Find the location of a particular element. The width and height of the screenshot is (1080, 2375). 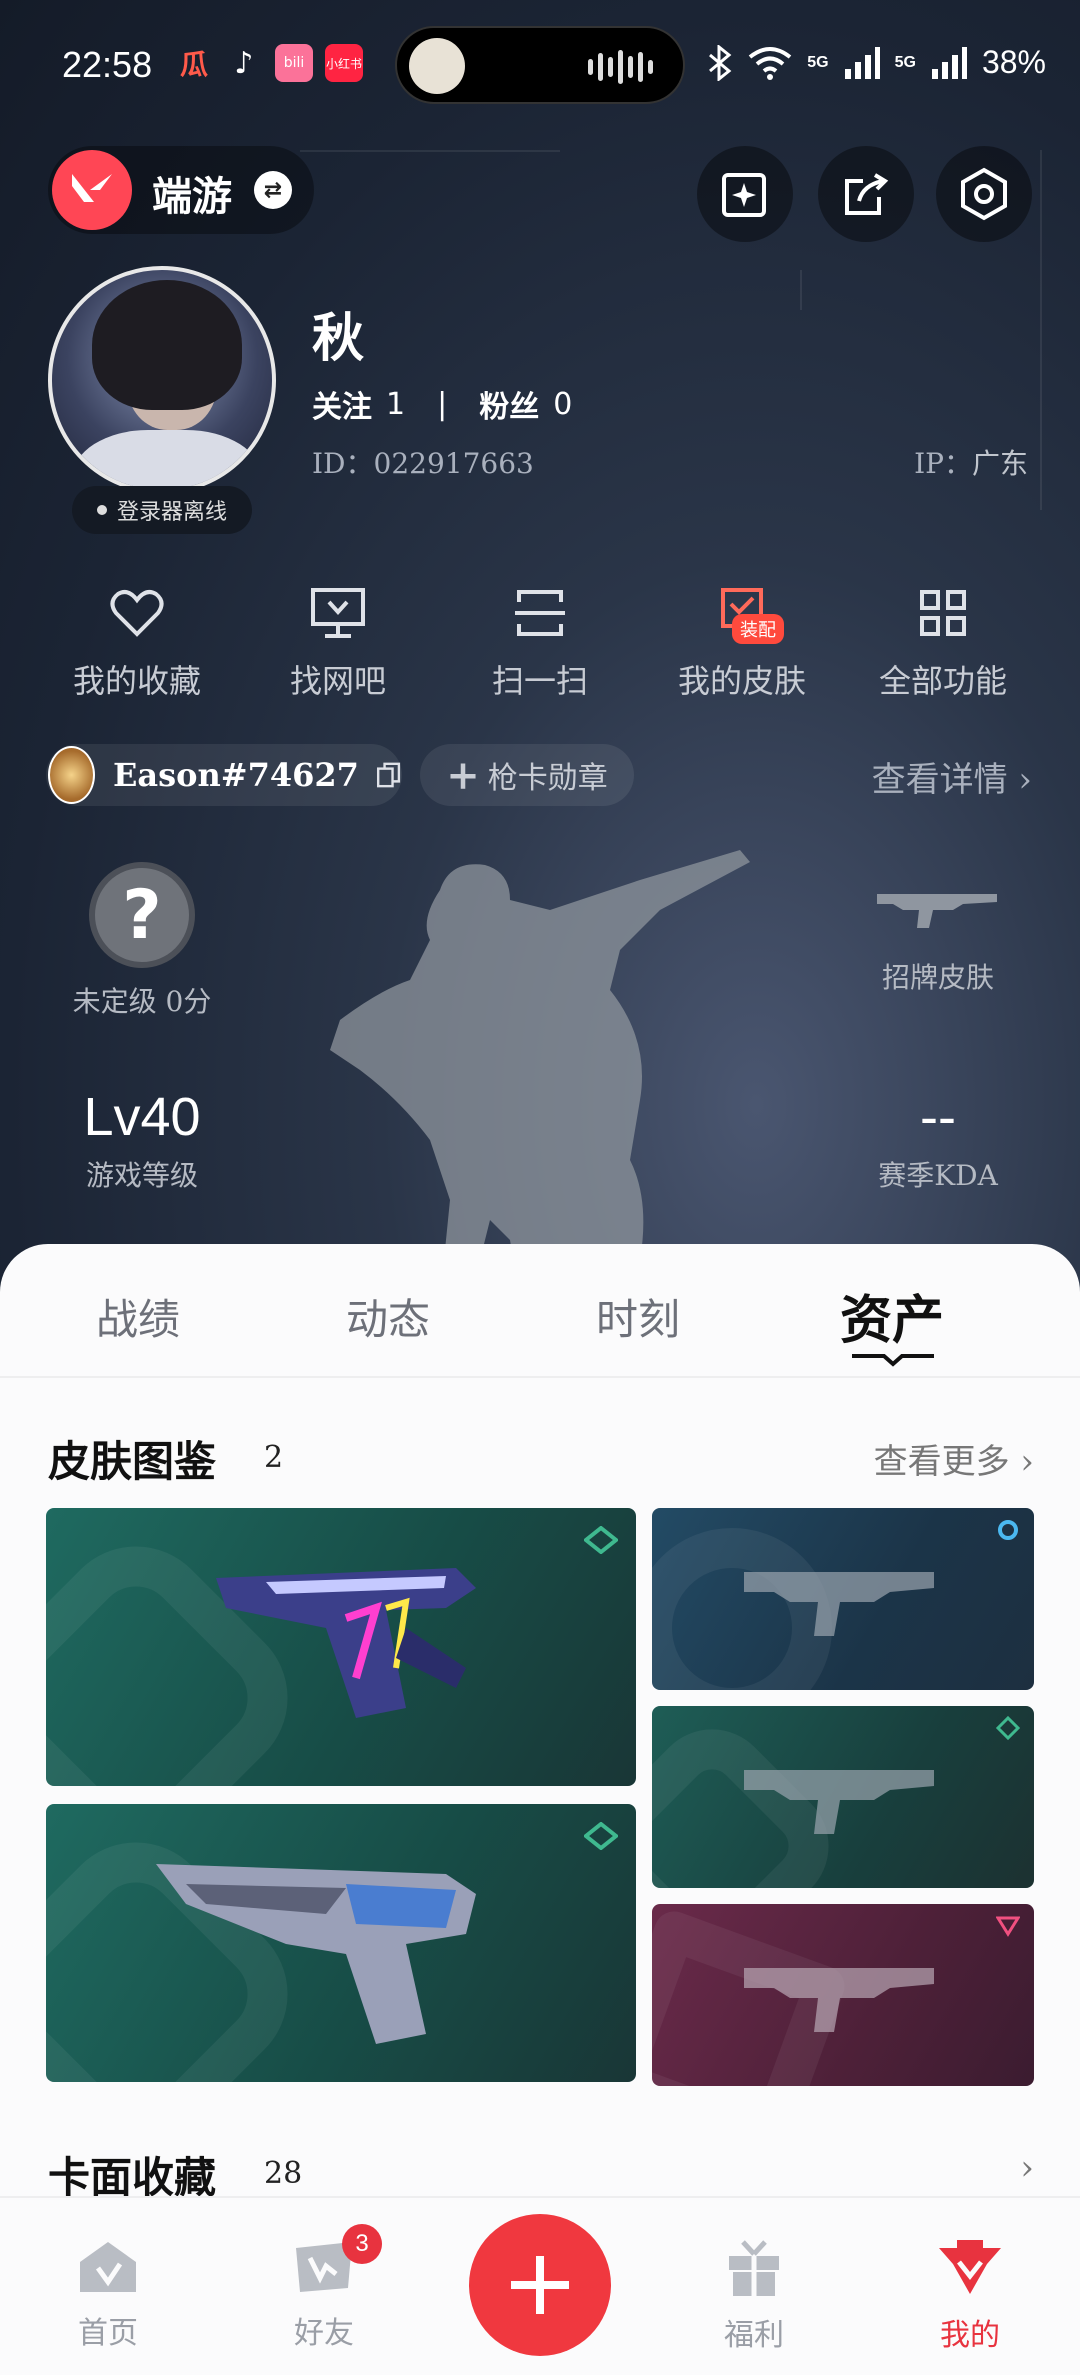

nav-welfare: 福利 is located at coordinates (754, 2296).